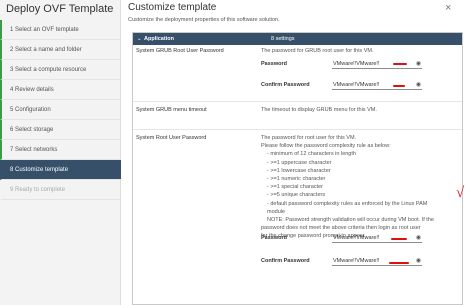 This screenshot has width=474, height=305. I want to click on wizard-step-6: 6 Select storage, so click(60, 130).